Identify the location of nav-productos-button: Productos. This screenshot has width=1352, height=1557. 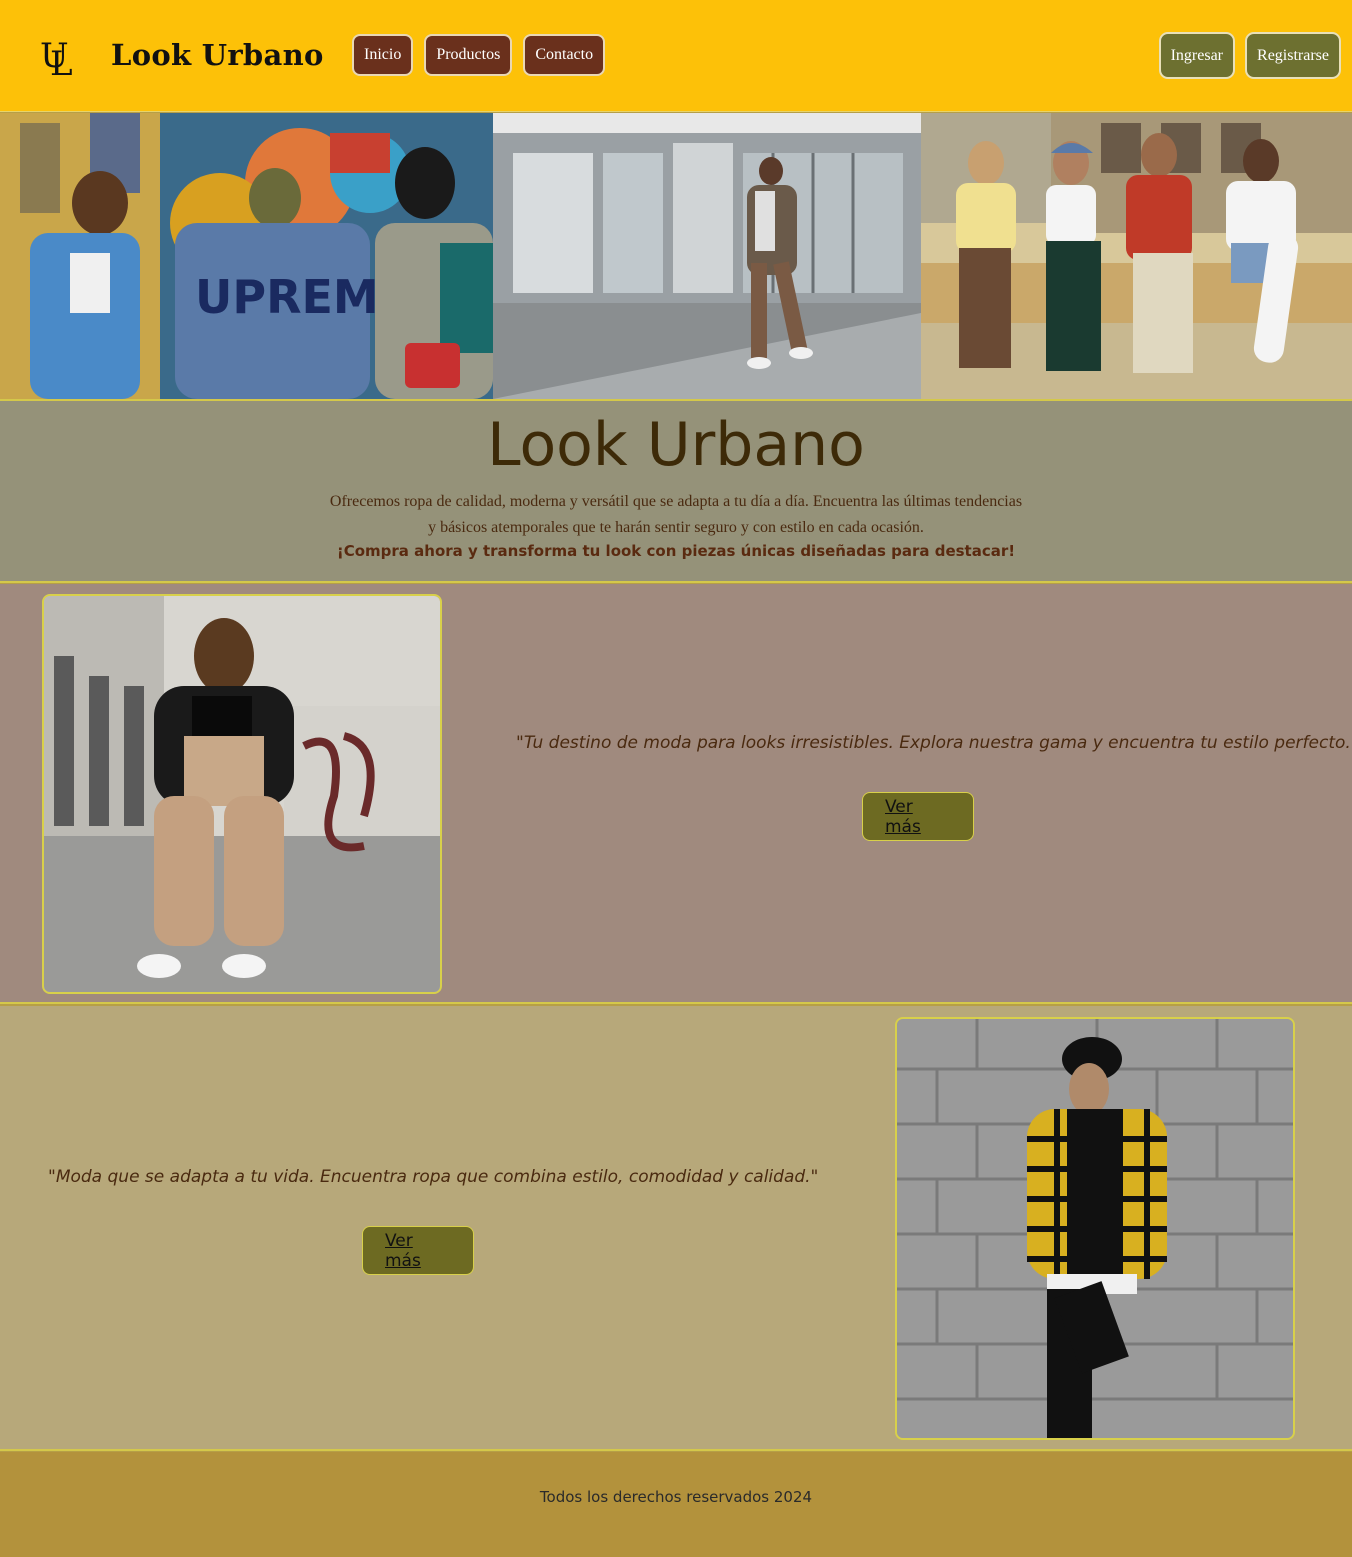
(468, 55).